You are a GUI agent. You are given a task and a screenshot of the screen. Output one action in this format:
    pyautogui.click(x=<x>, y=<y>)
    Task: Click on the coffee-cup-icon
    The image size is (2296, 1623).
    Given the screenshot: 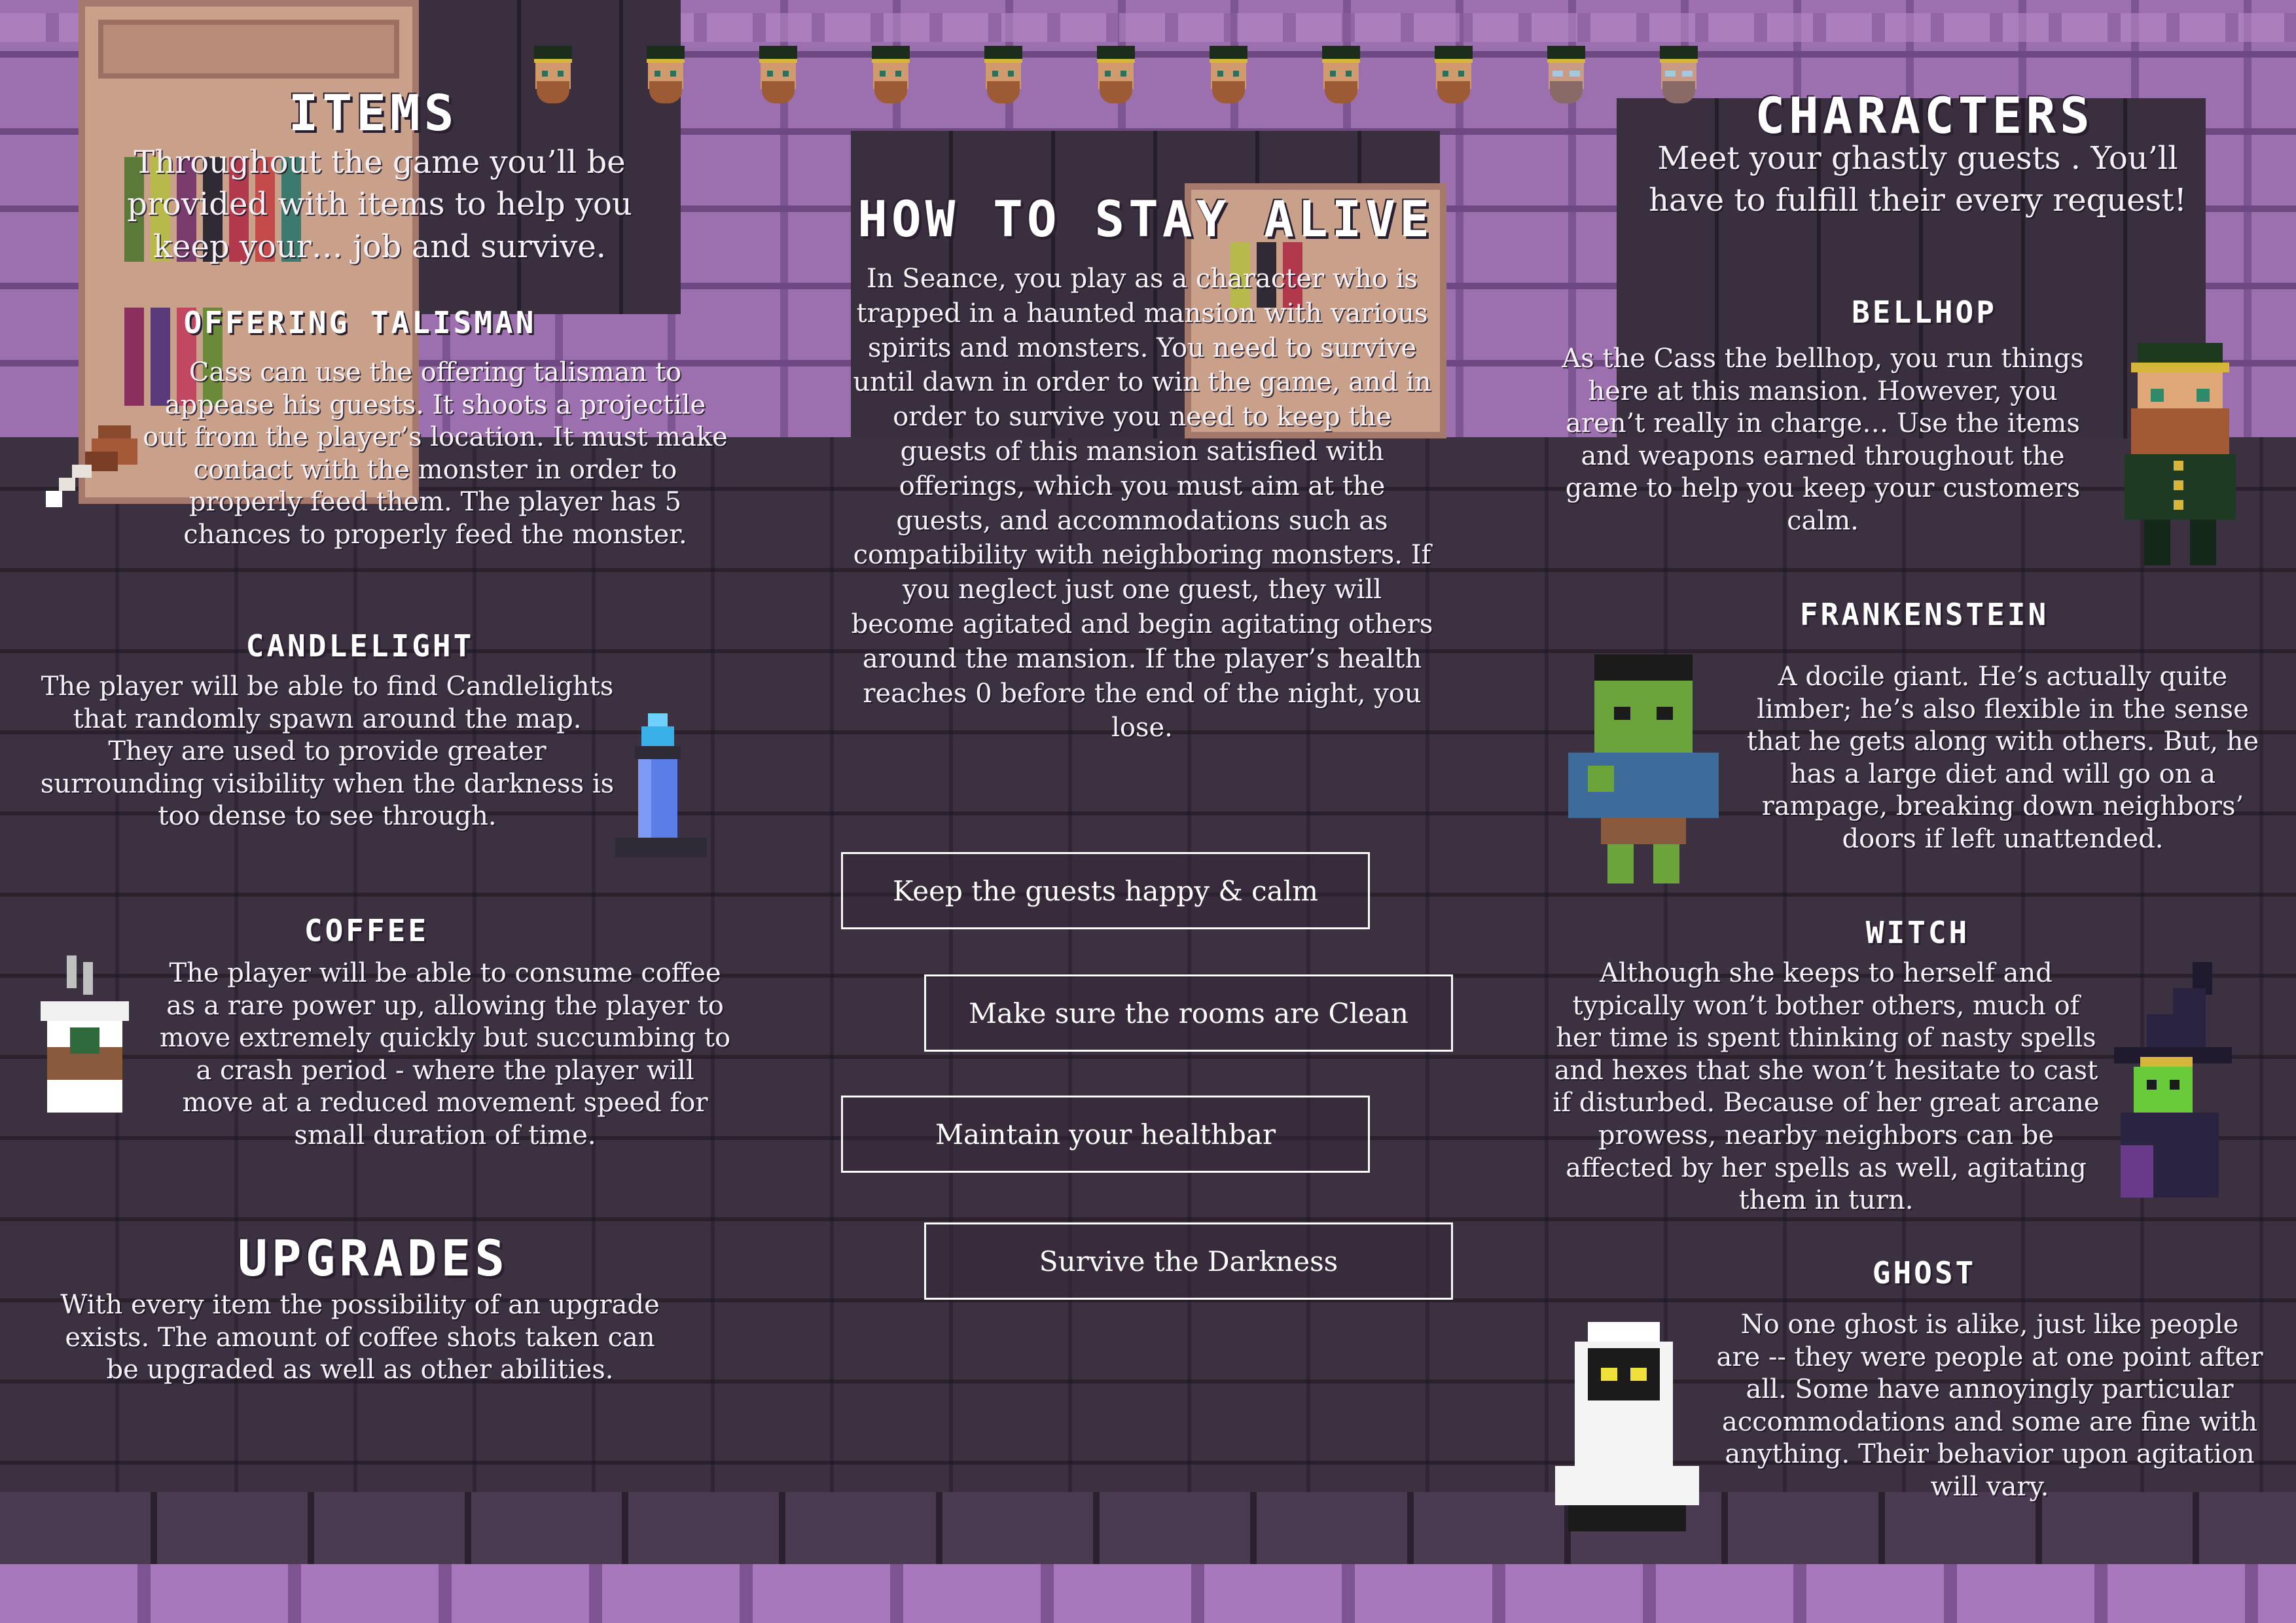 What is the action you would take?
    pyautogui.click(x=85, y=1034)
    